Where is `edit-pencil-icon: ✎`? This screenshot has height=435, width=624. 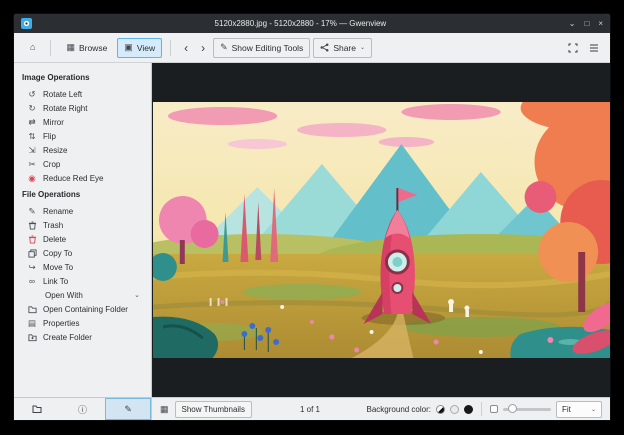
edit-pencil-icon: ✎ is located at coordinates (128, 408).